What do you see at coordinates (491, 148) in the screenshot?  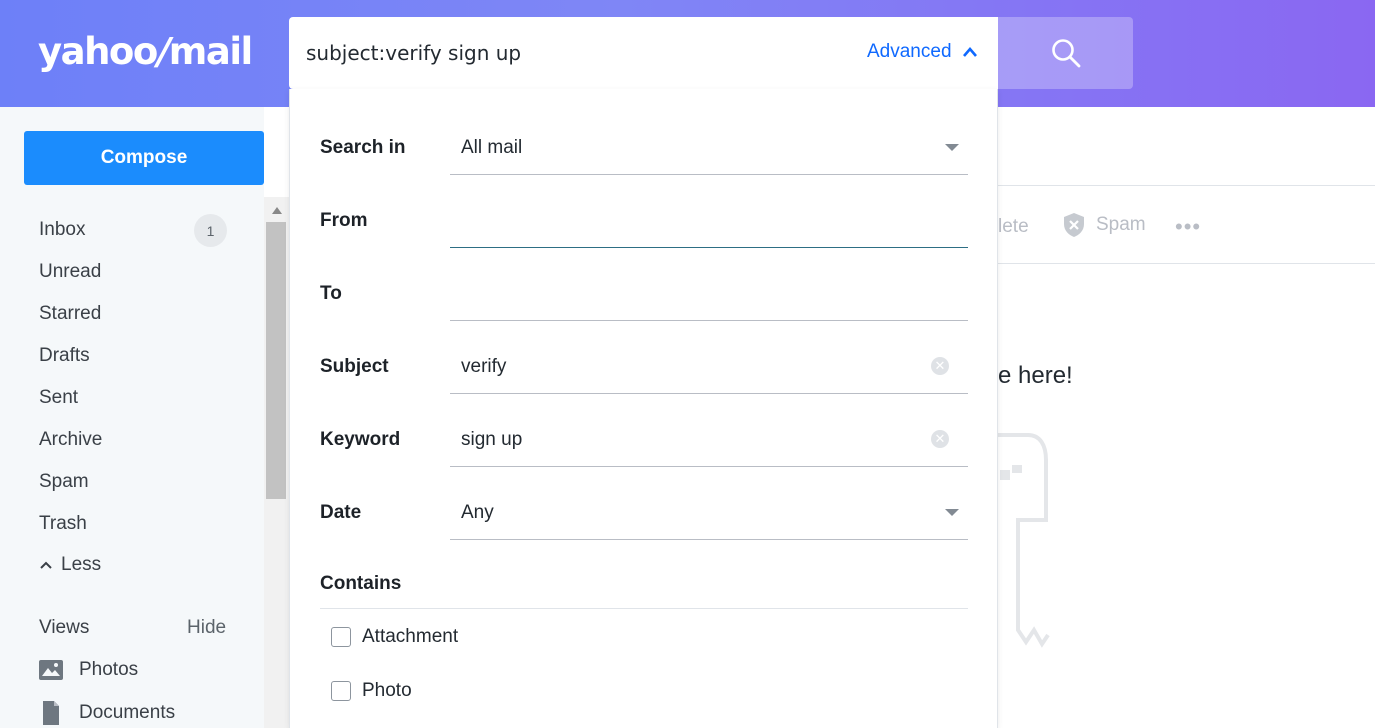 I see `search-in-select: All mail` at bounding box center [491, 148].